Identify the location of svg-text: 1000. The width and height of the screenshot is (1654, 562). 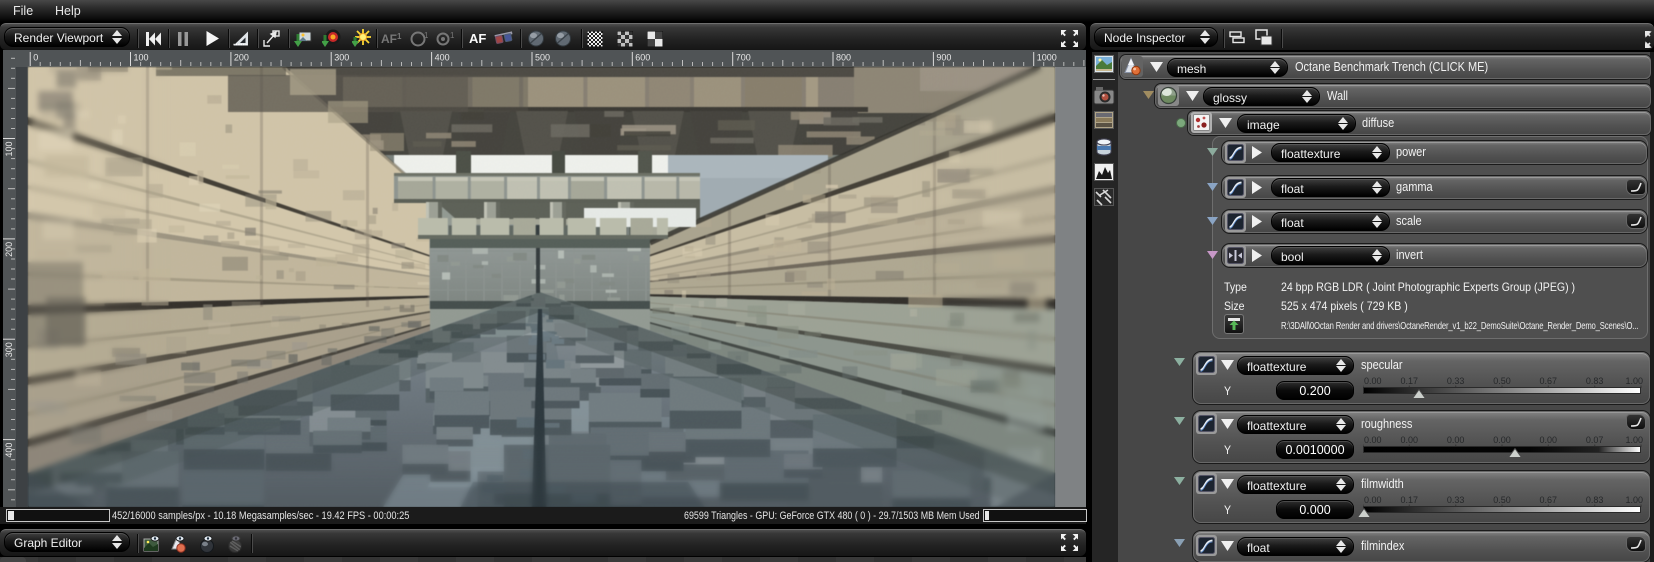
(1047, 58).